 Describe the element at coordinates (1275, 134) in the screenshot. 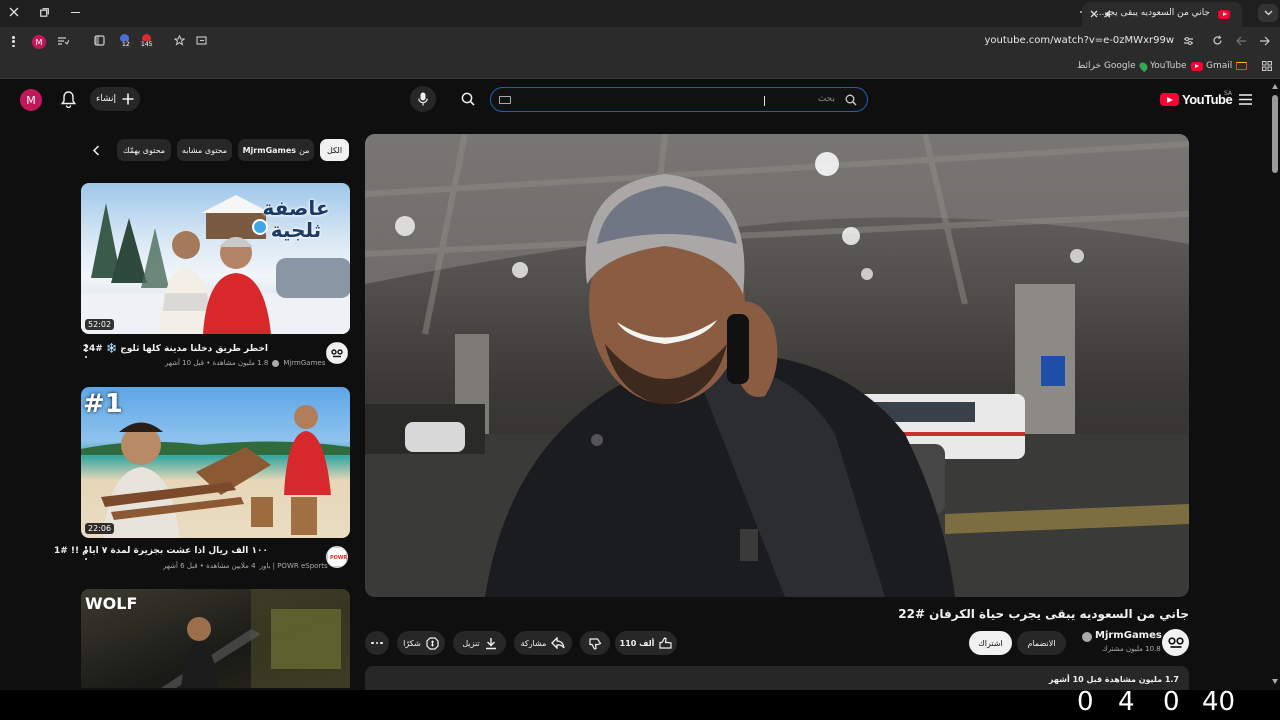

I see `page-scrollbar-thumb` at that location.